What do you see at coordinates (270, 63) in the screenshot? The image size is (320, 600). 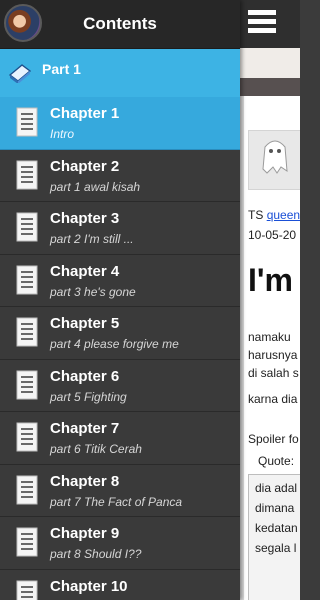 I see `content-header-strip` at bounding box center [270, 63].